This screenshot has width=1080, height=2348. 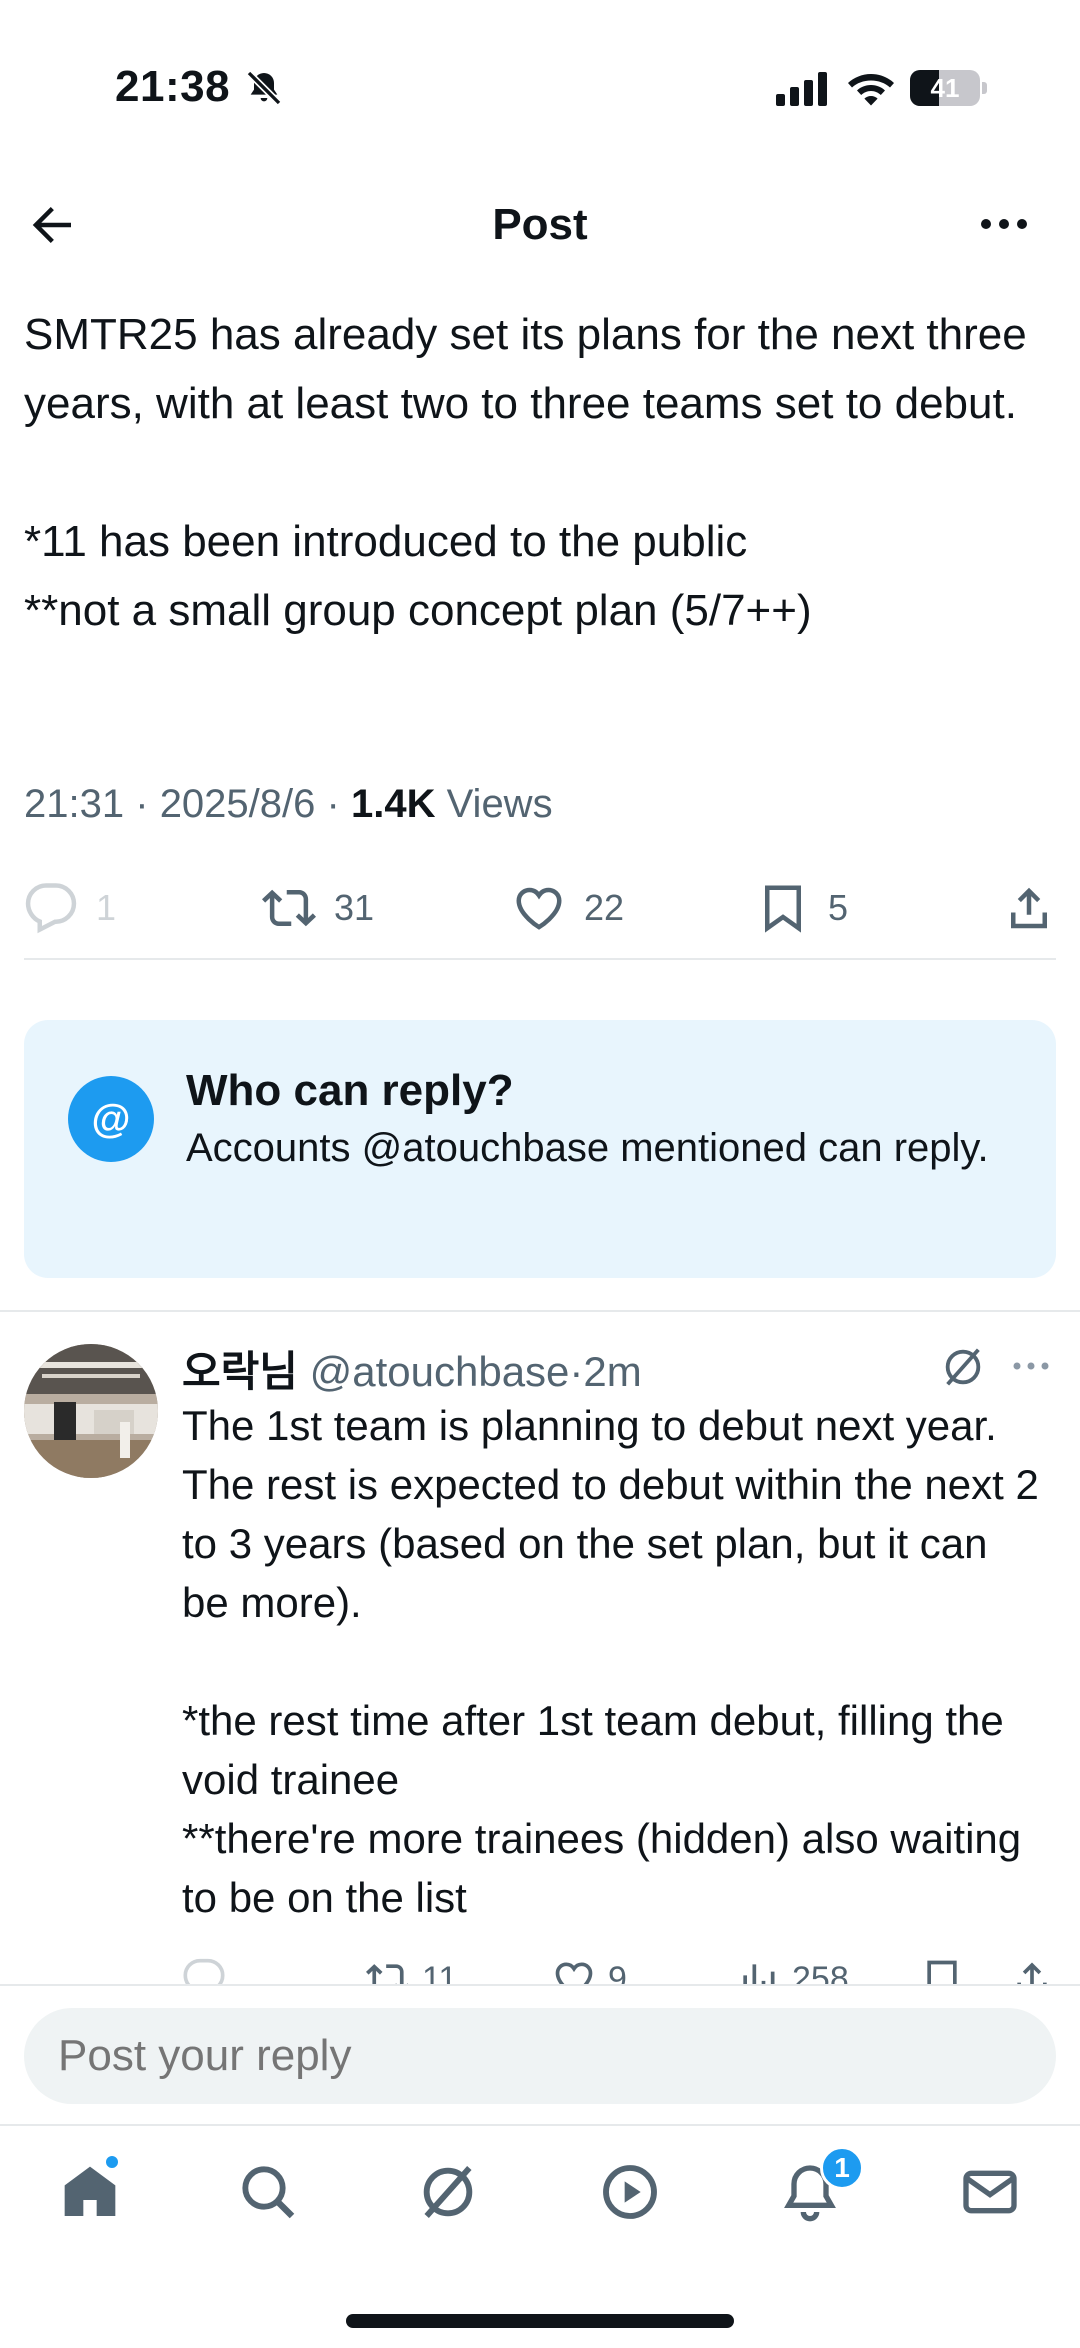 I want to click on share-icon, so click(x=1029, y=908).